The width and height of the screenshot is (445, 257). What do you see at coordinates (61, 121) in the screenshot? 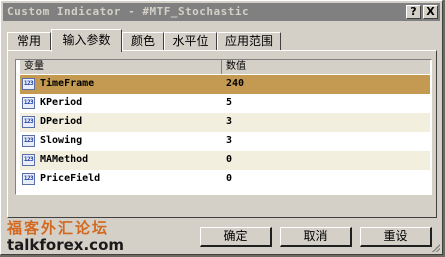
I see `param-name: DPeriod` at bounding box center [61, 121].